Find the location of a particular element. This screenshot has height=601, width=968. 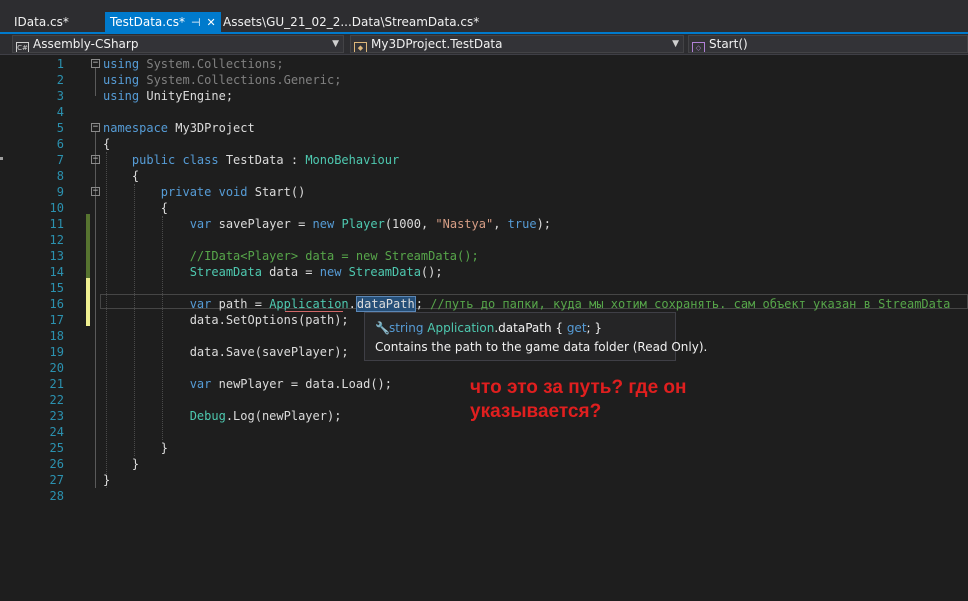

member-dropdown: ◇ Start() is located at coordinates (828, 44).